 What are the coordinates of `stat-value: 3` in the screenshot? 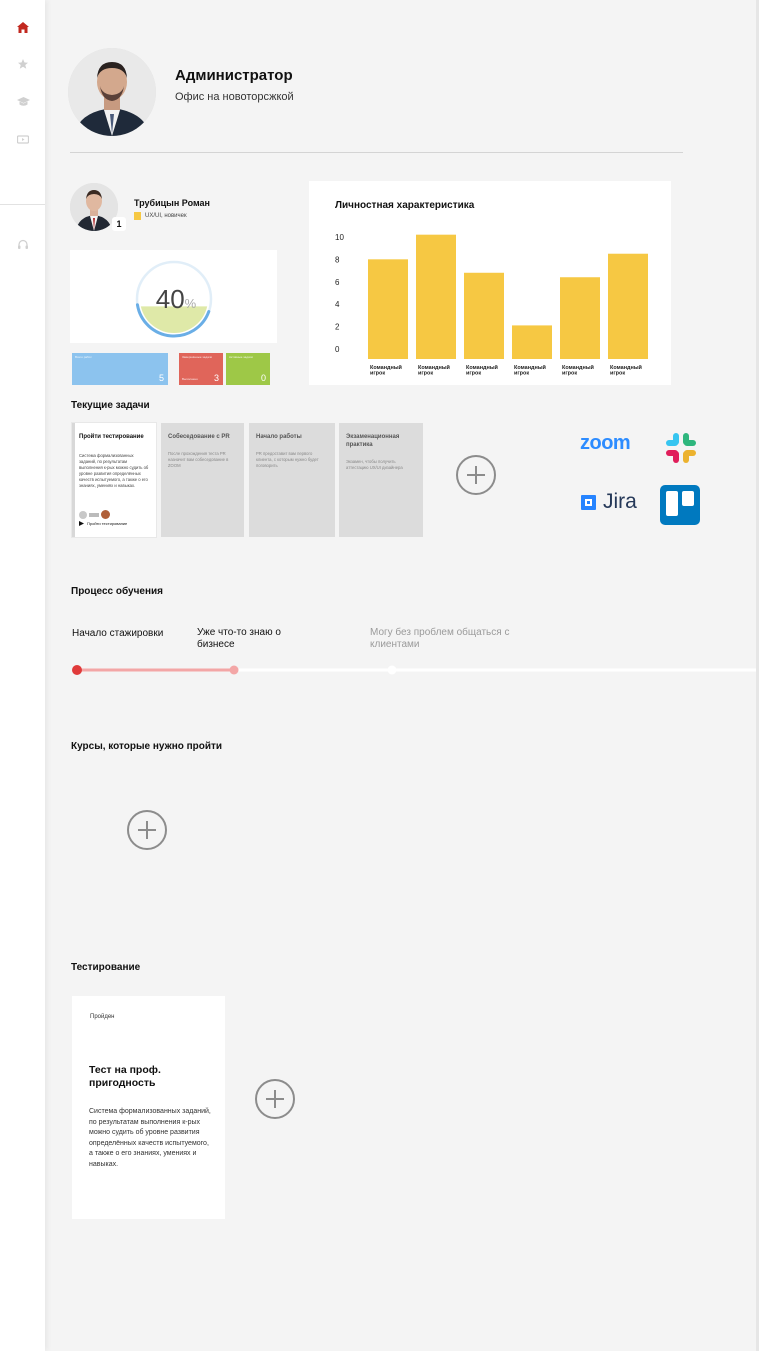 It's located at (216, 378).